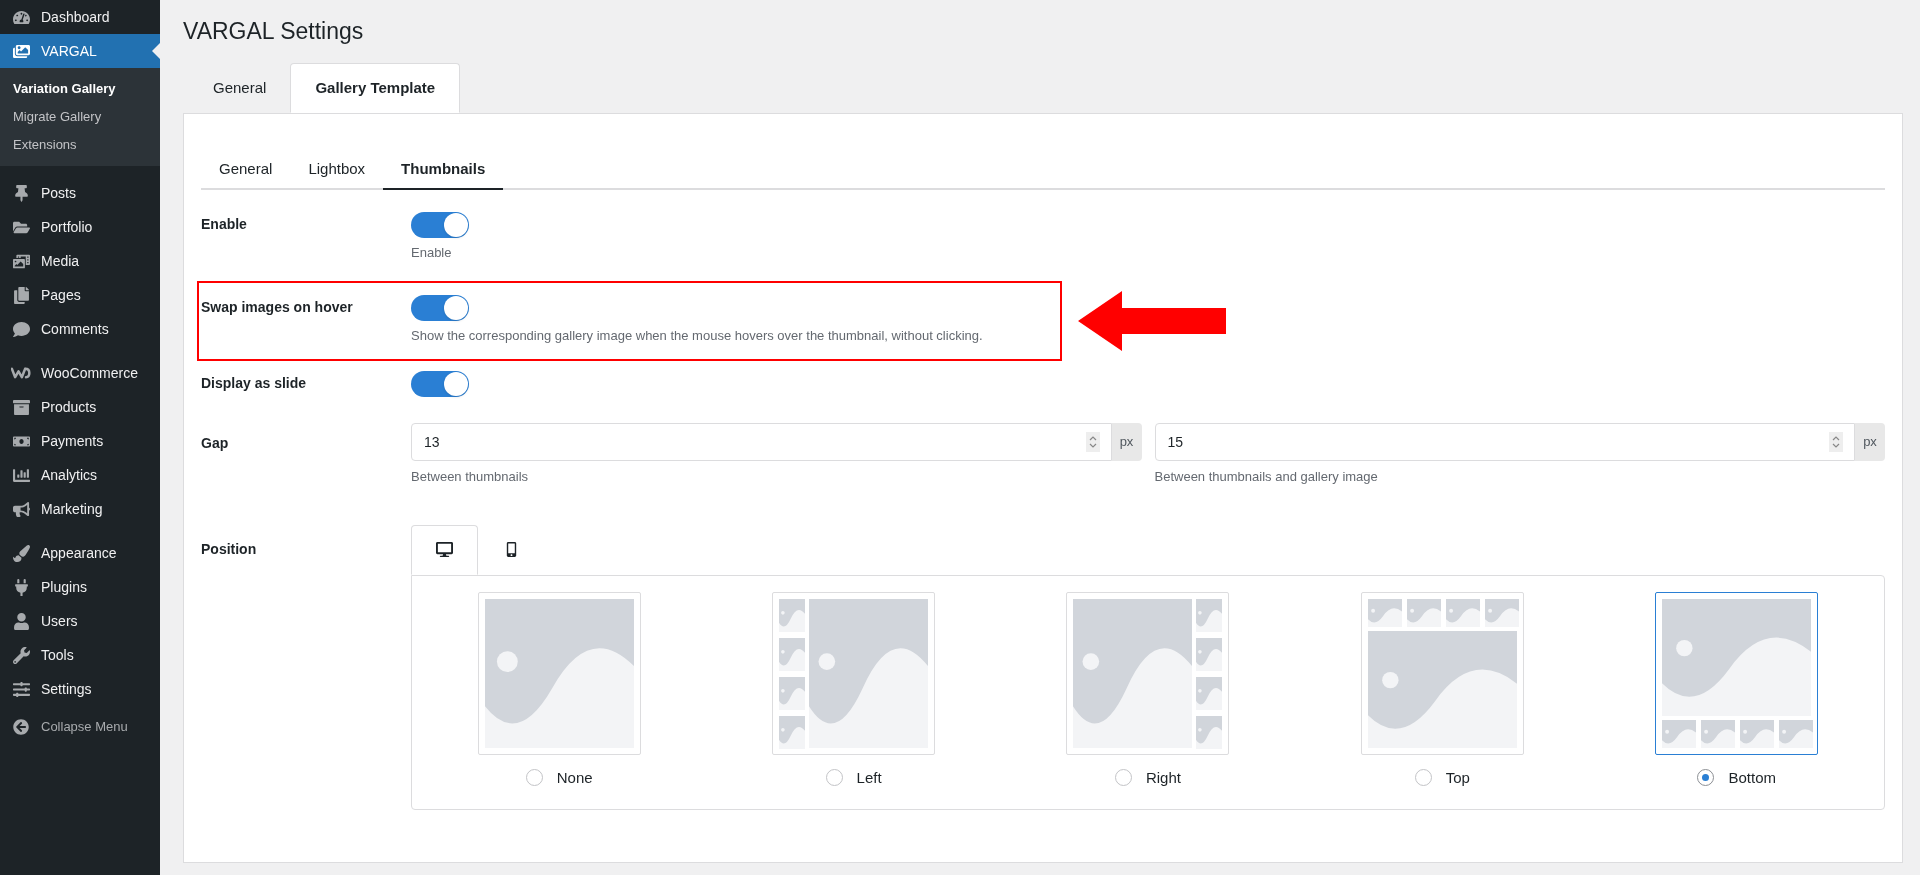 The width and height of the screenshot is (1920, 875). I want to click on sidebar-item: Portfolio, so click(80, 227).